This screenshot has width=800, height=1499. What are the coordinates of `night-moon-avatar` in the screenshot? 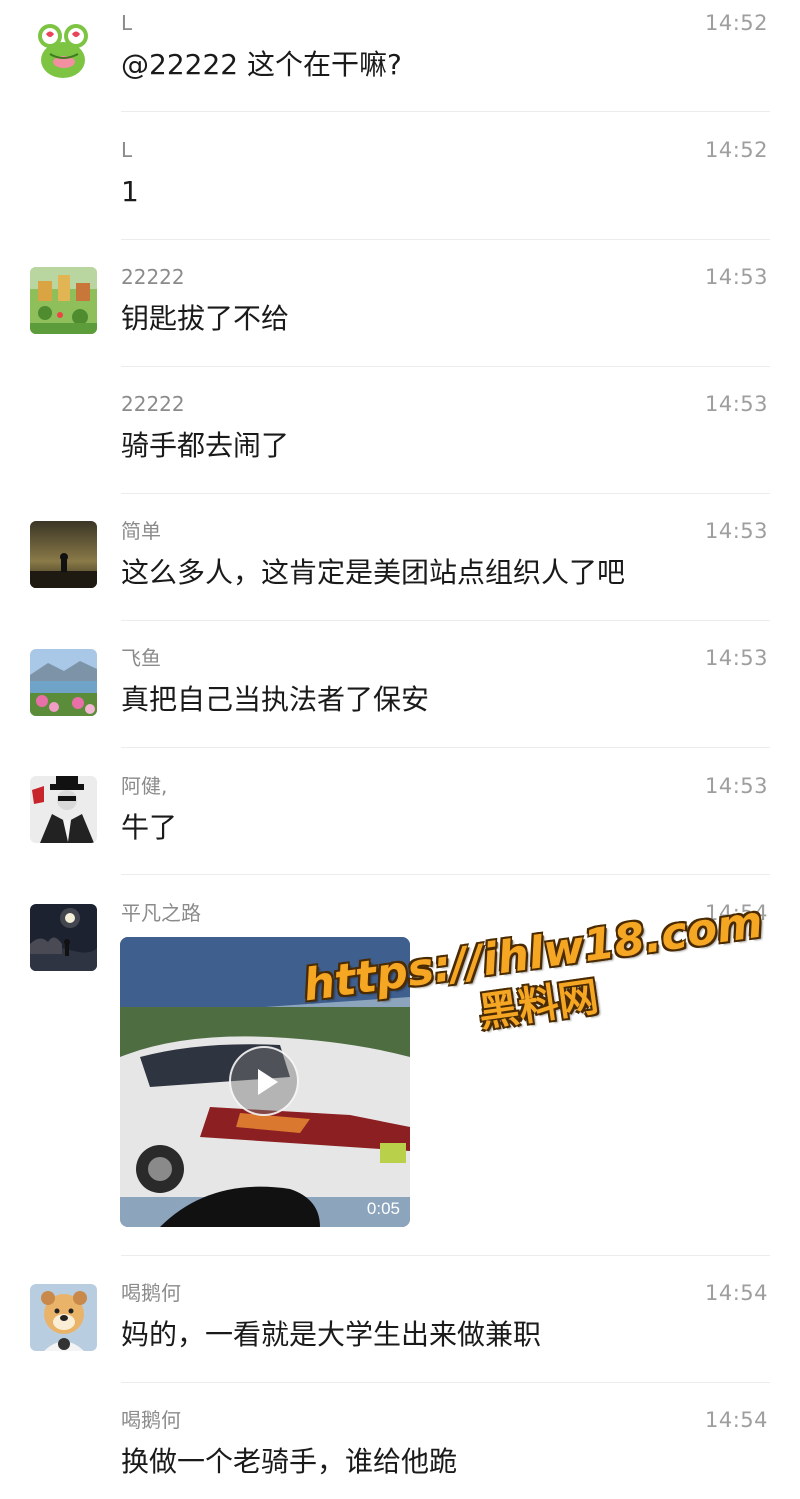 It's located at (63, 937).